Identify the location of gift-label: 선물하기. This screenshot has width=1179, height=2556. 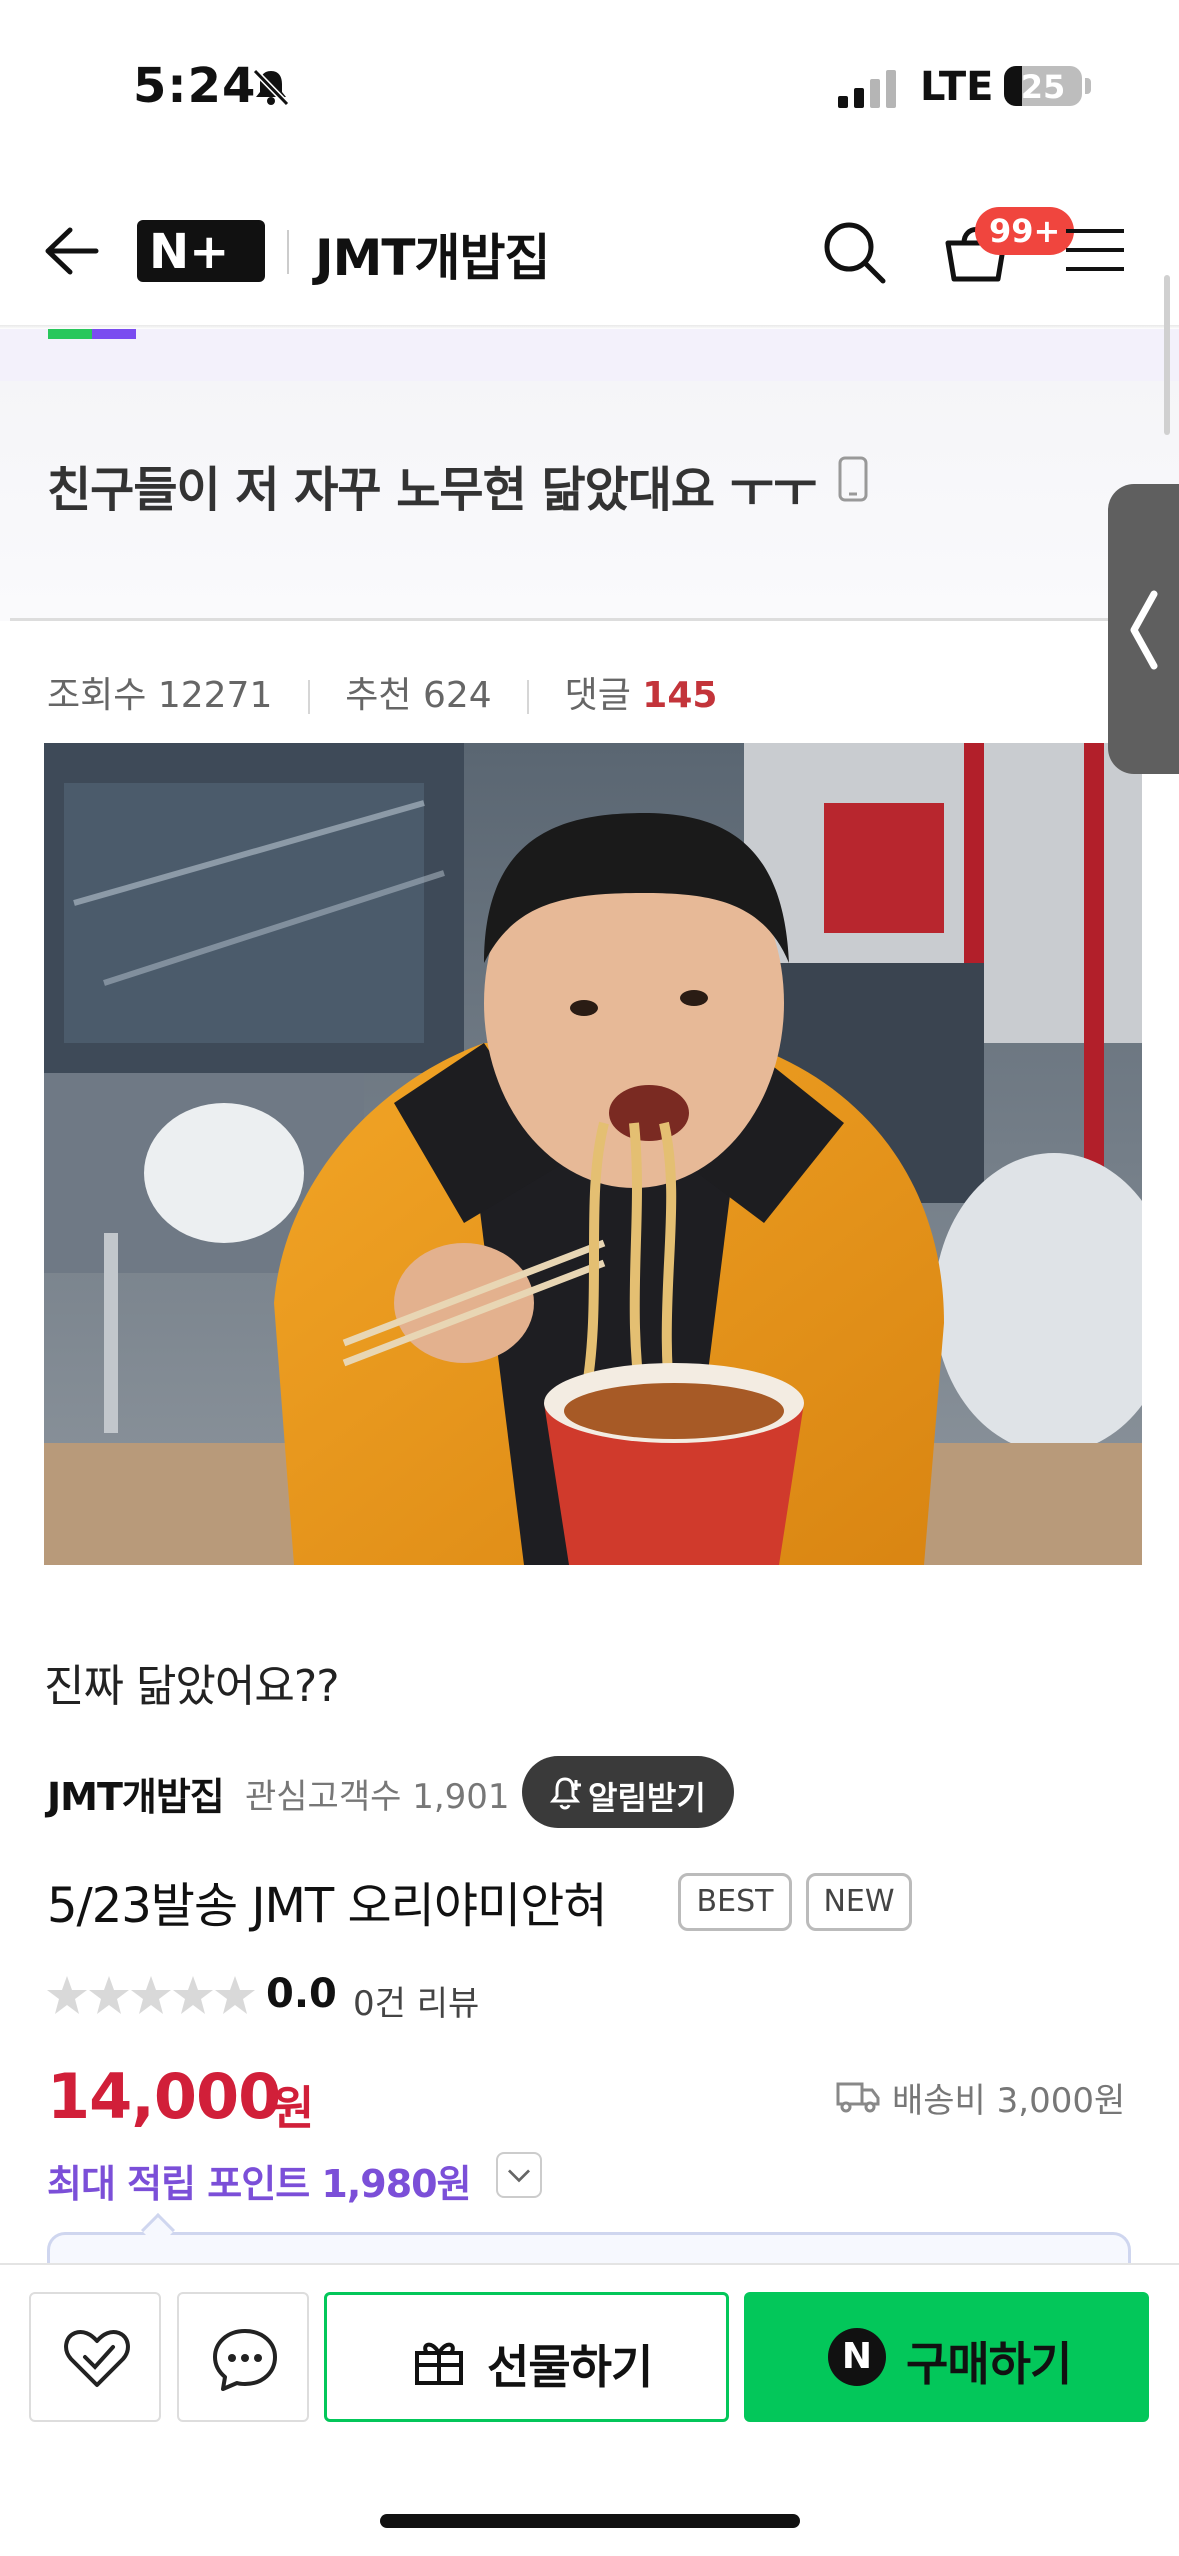
(570, 2367).